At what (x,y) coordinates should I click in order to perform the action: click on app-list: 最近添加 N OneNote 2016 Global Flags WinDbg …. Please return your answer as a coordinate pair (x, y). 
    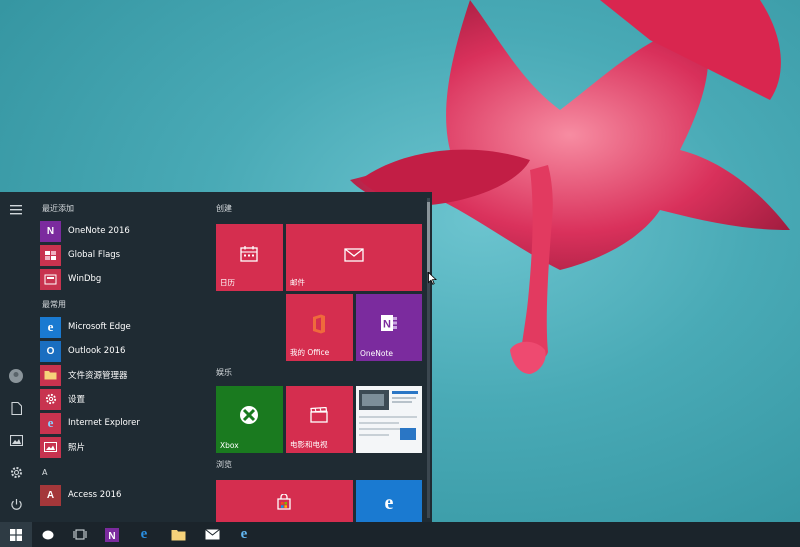
    Looking at the image, I should click on (121, 357).